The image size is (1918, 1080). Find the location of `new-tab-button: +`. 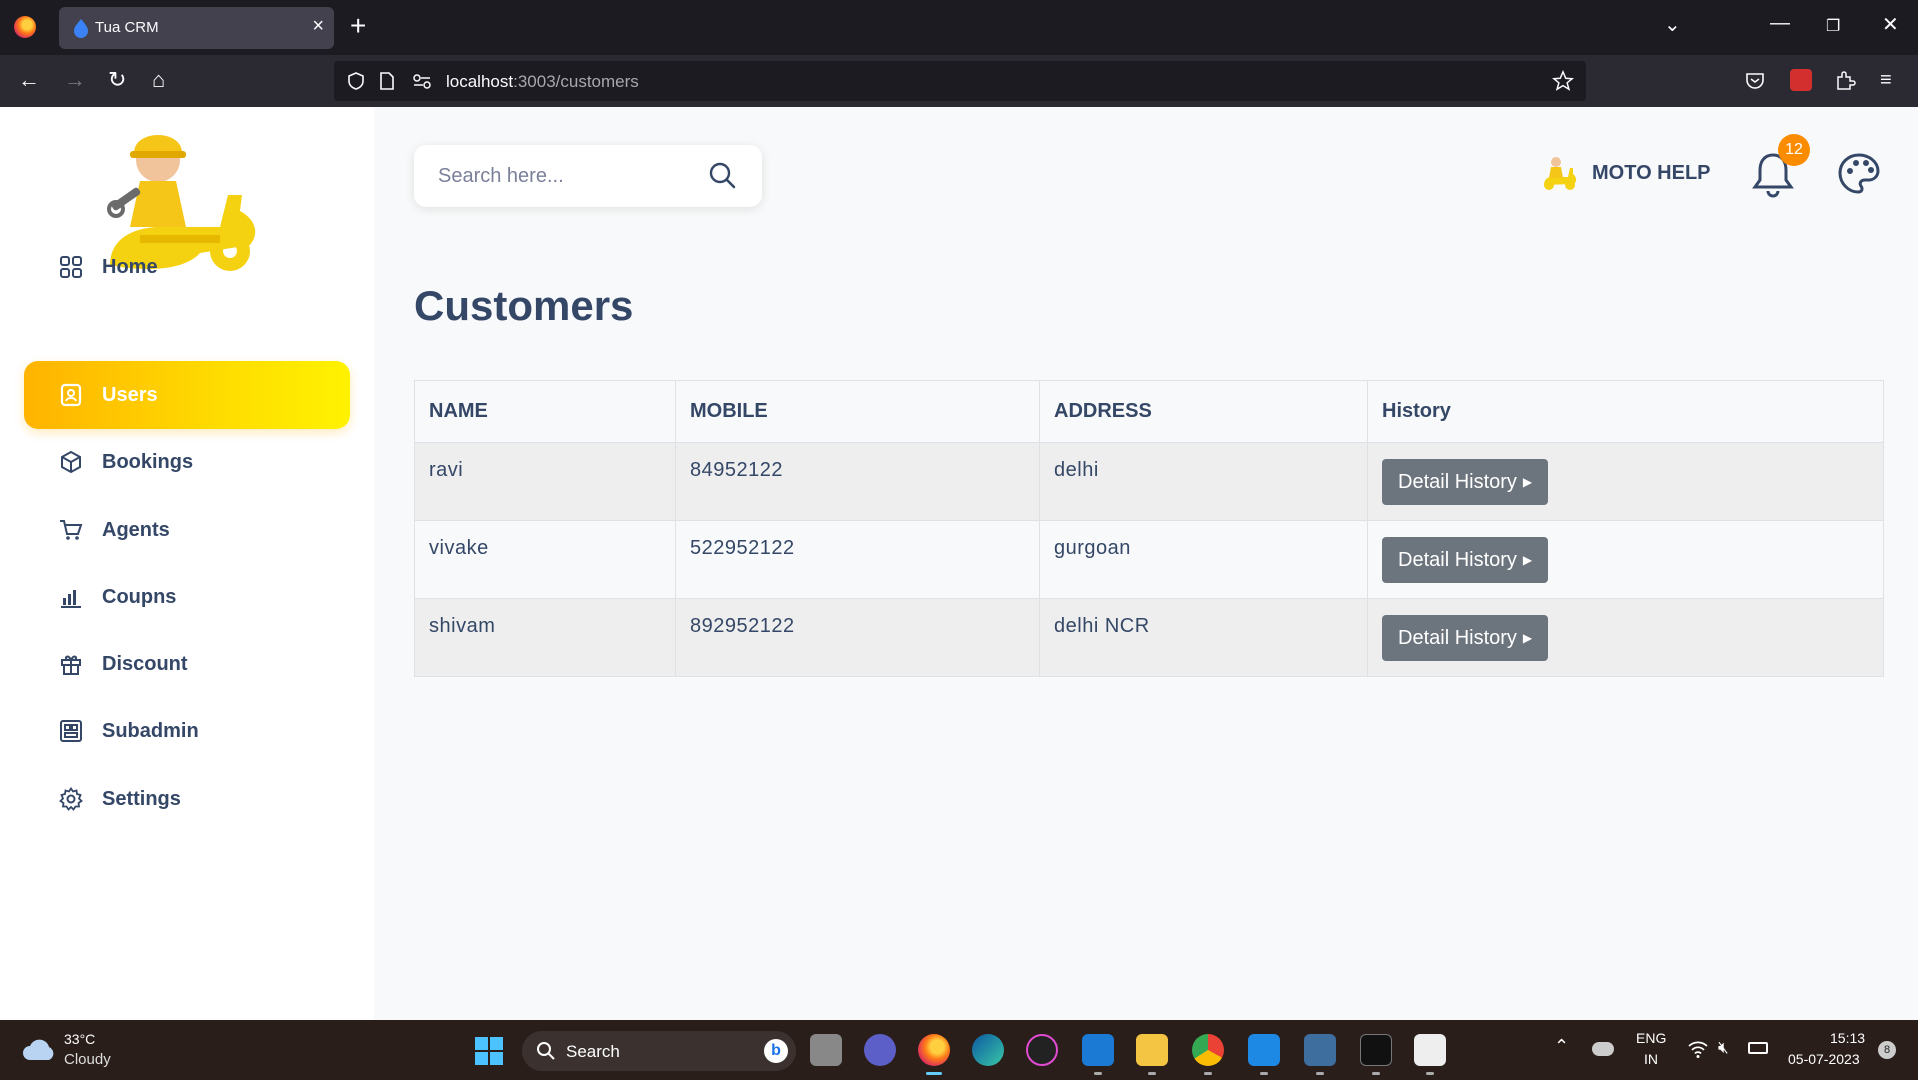

new-tab-button: + is located at coordinates (358, 26).